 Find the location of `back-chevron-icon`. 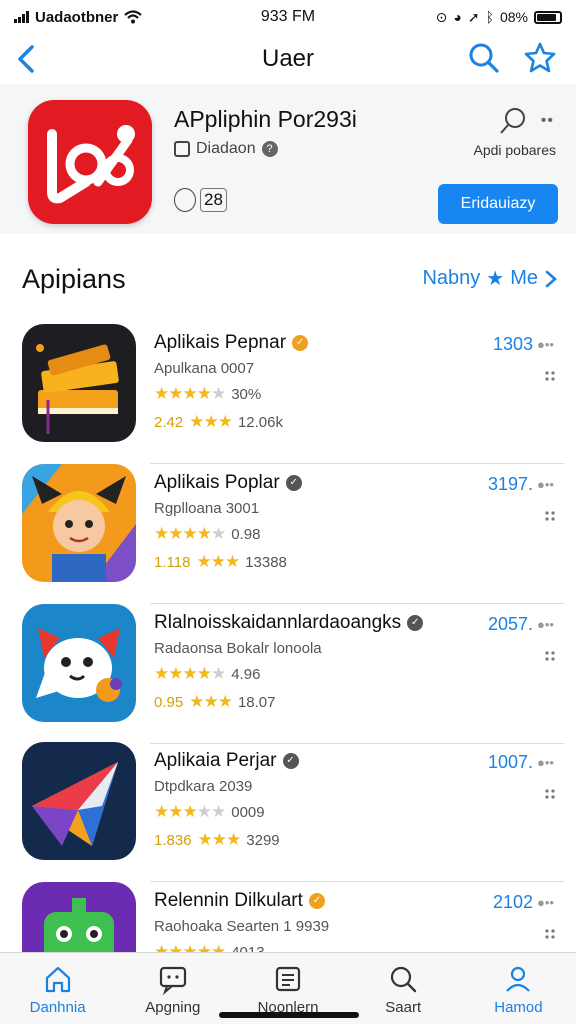

back-chevron-icon is located at coordinates (27, 59).